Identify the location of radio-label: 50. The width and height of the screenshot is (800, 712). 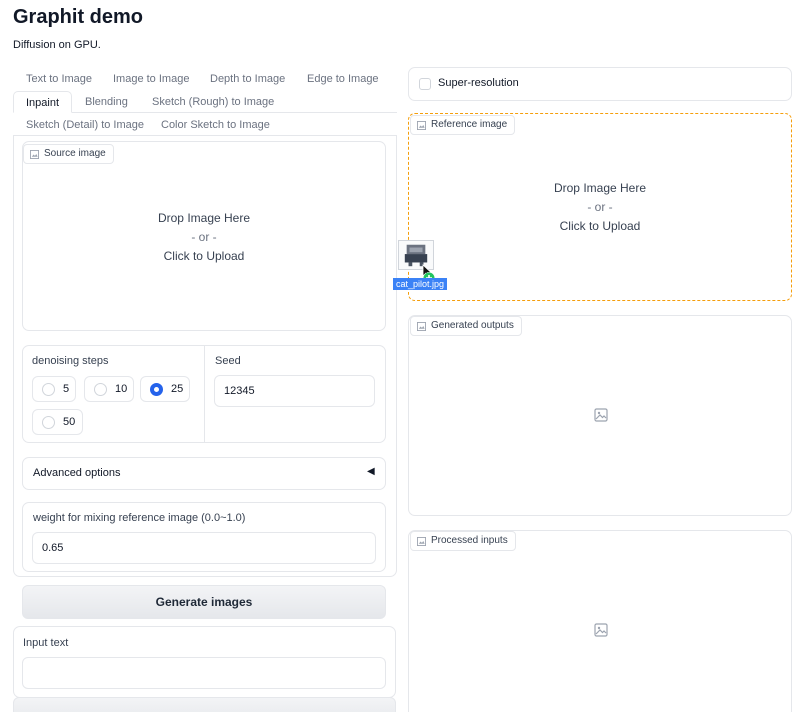
(69, 422).